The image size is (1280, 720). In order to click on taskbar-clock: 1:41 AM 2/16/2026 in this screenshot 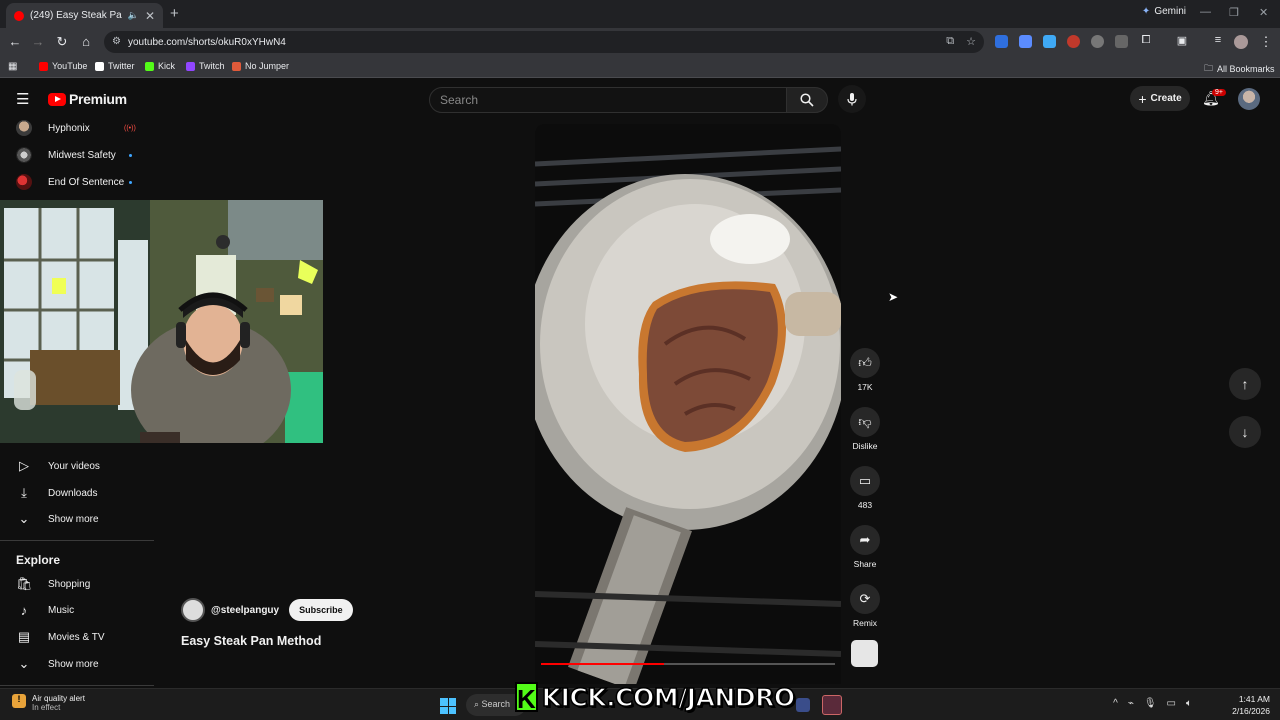, I will do `click(1251, 705)`.